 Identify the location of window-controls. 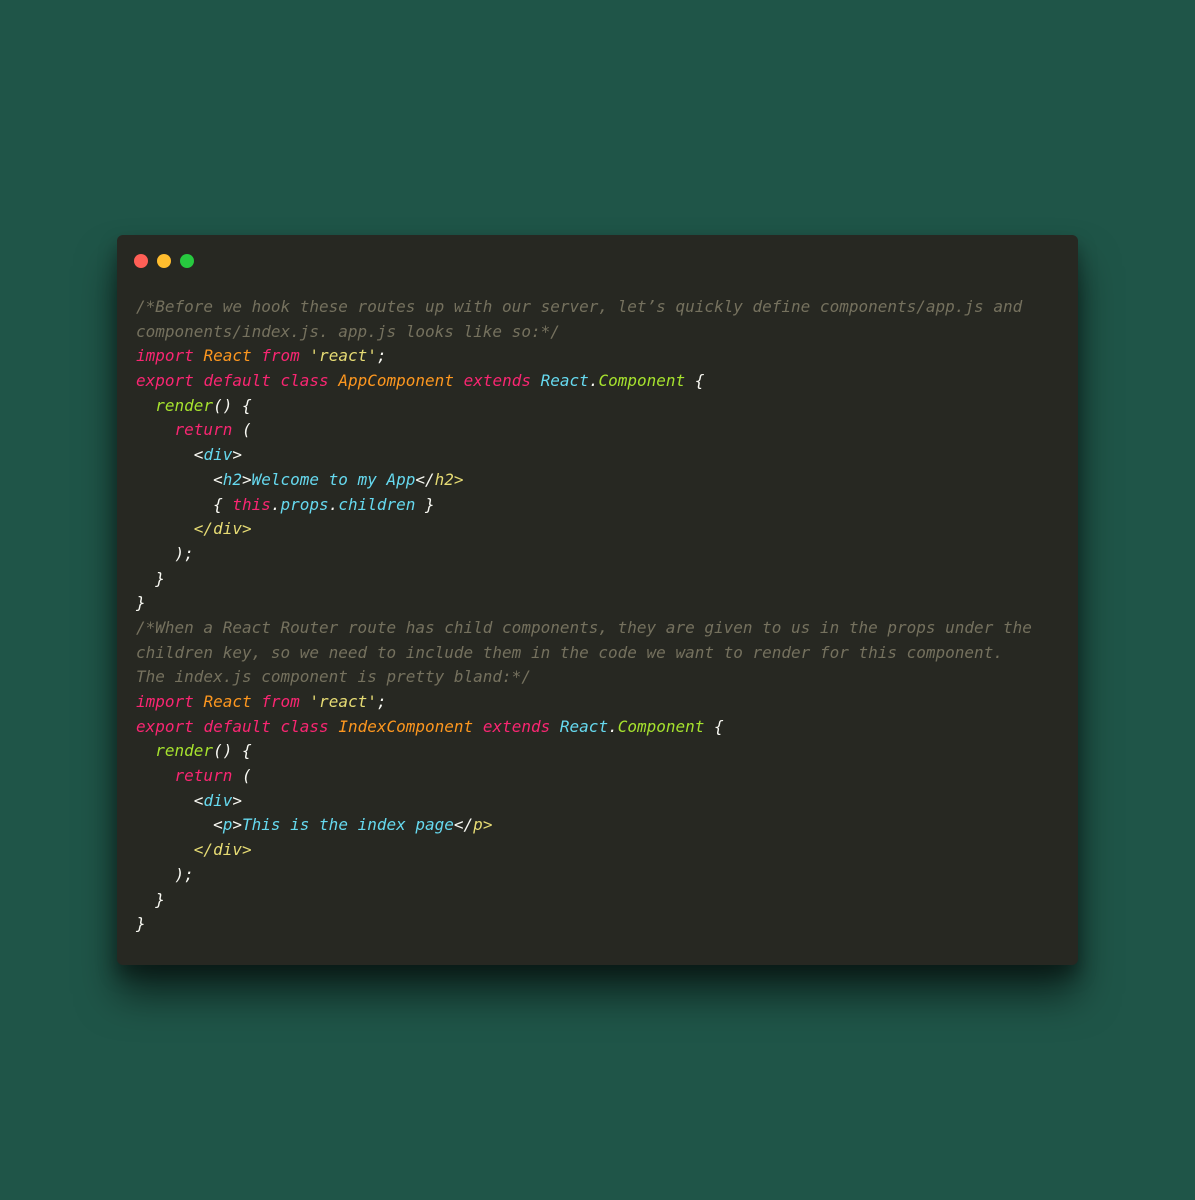
(164, 261).